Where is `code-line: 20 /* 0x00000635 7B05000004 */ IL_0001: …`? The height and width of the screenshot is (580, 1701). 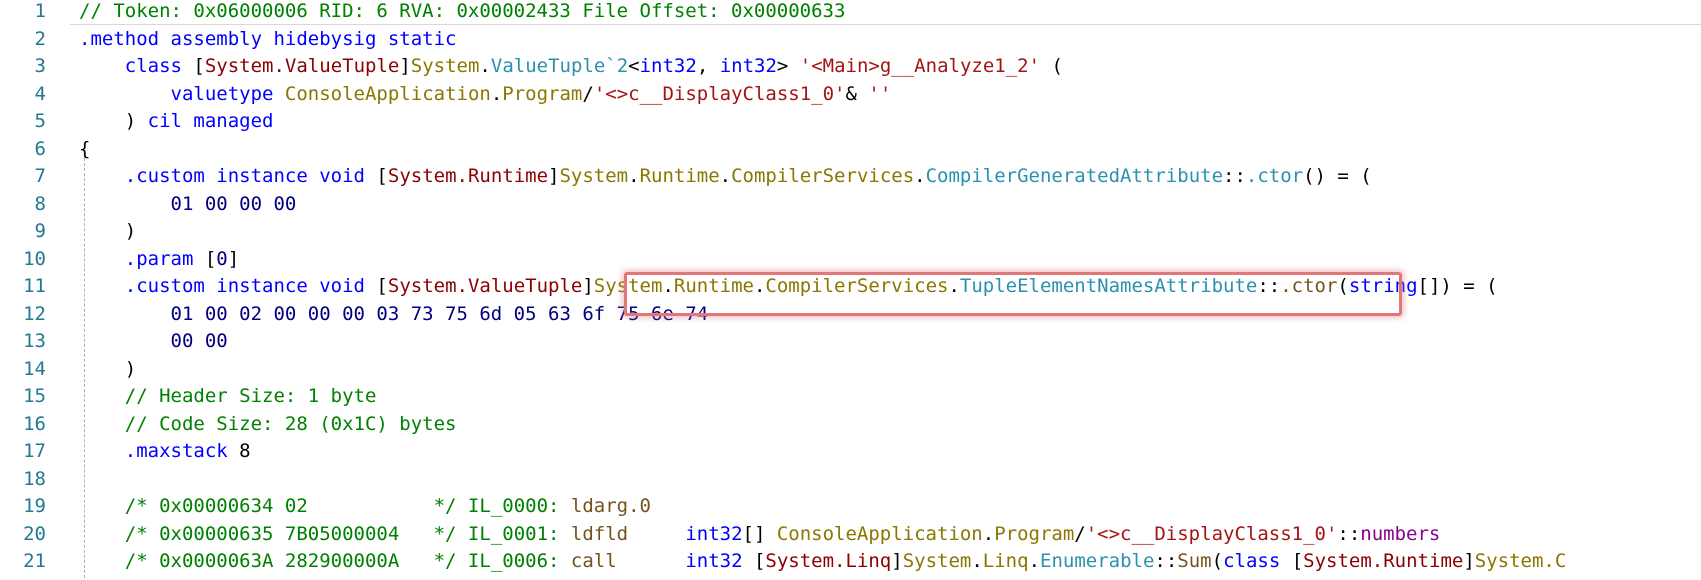
code-line: 20 /* 0x00000635 7B05000004 */ IL_0001: … is located at coordinates (850, 534).